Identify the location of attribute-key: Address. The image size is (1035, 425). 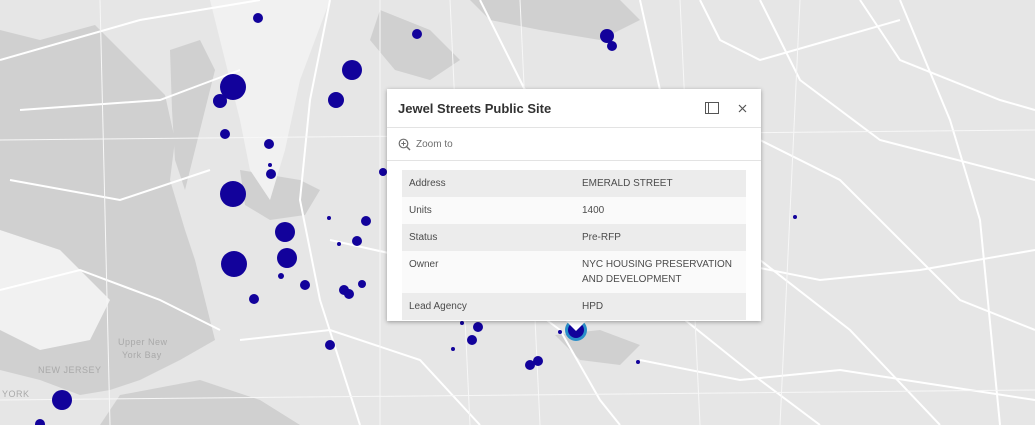
(488, 183).